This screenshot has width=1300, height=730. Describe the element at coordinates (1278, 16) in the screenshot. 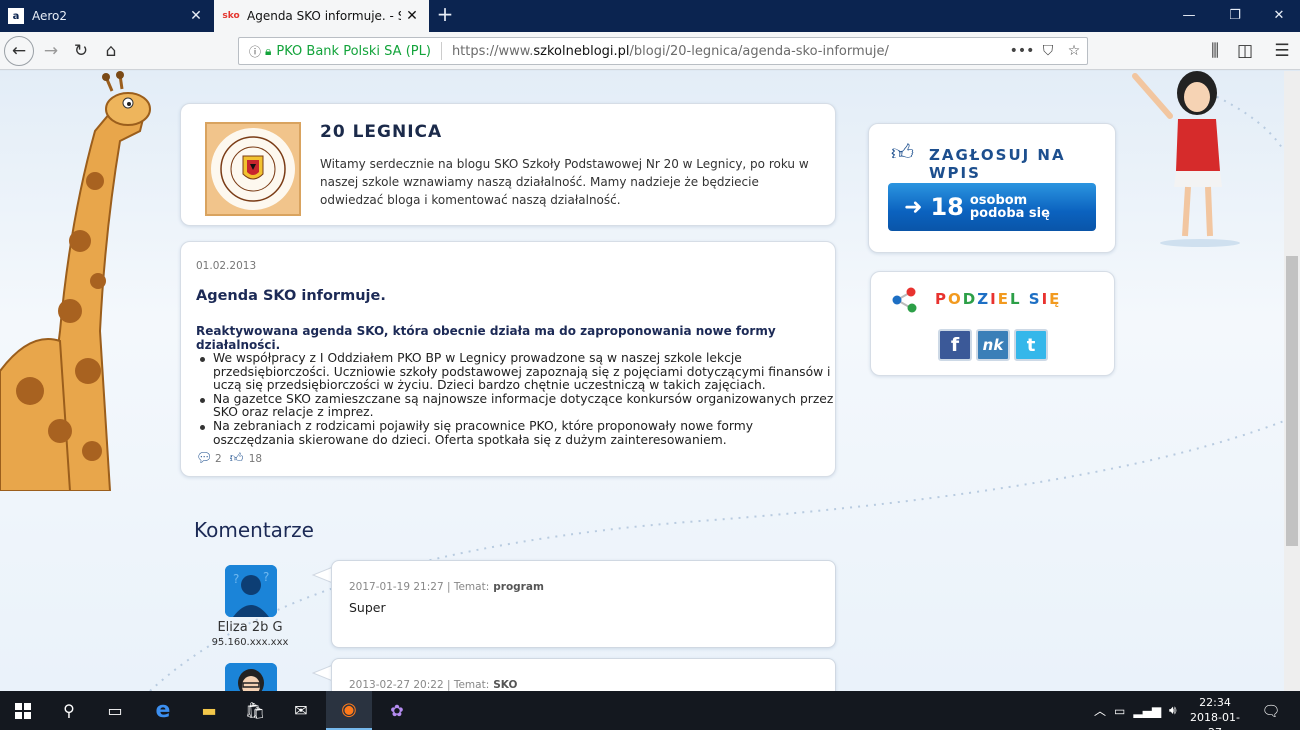

I see `close-window-icon: ✕` at that location.